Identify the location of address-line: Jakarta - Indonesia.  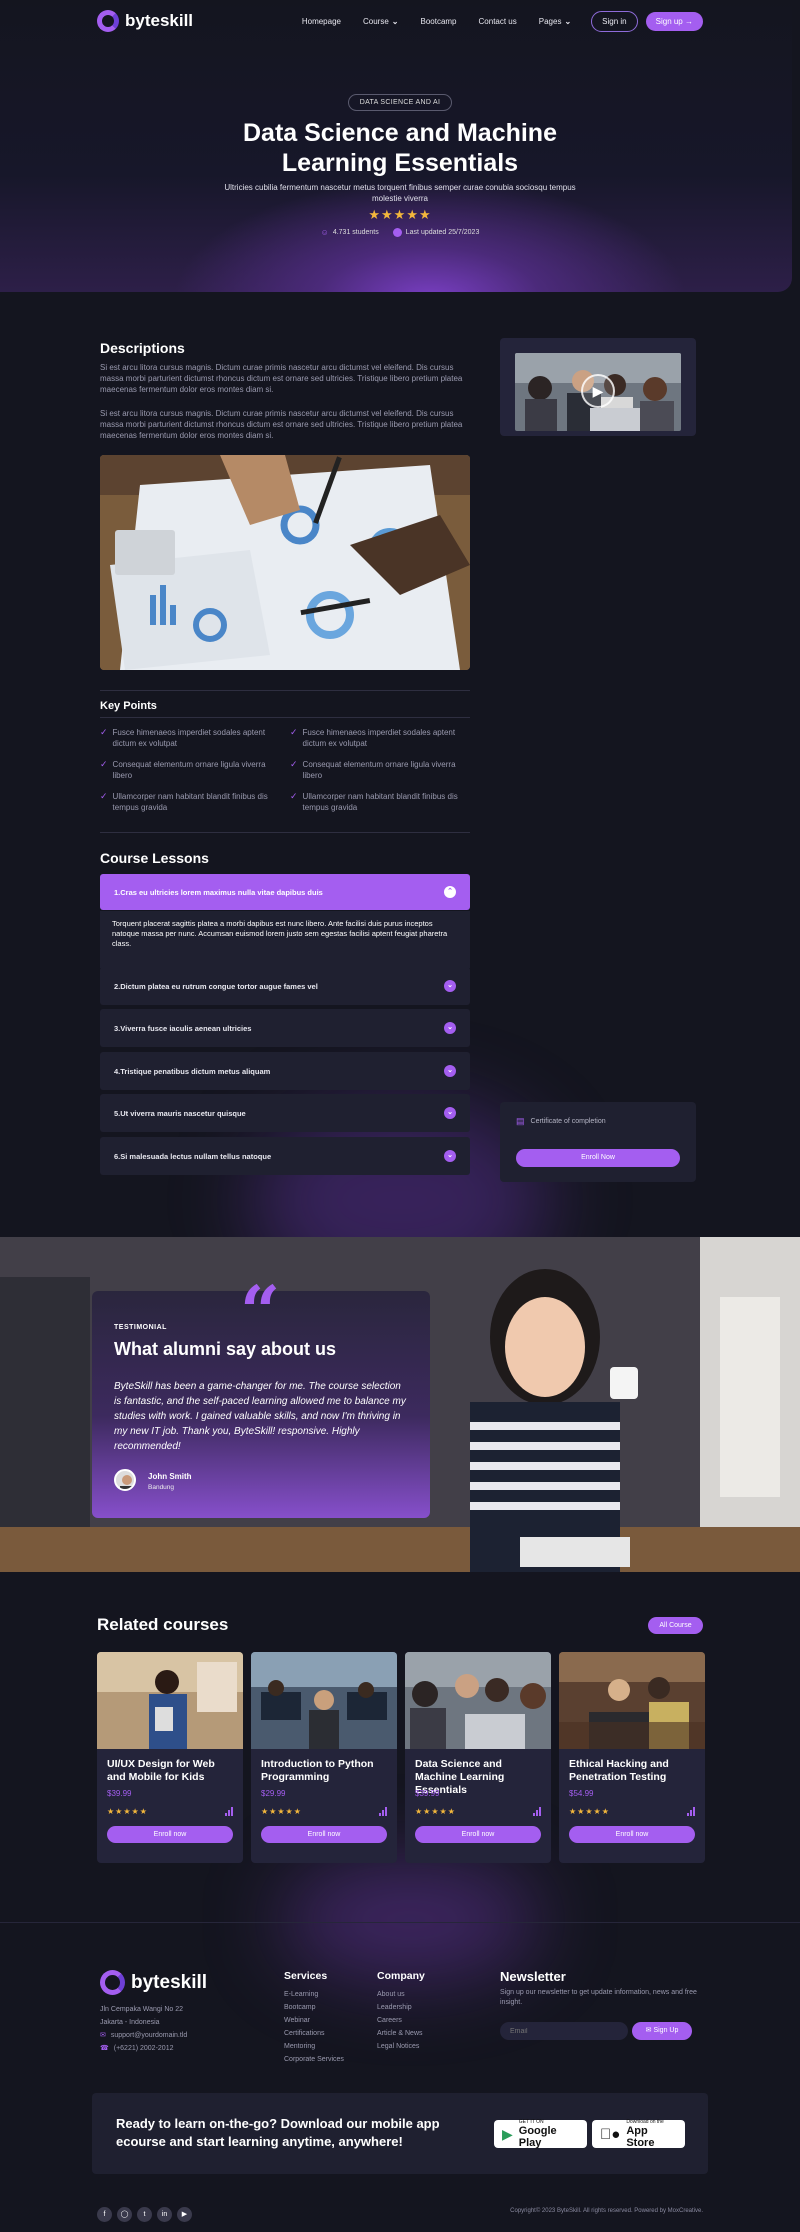
(130, 2022).